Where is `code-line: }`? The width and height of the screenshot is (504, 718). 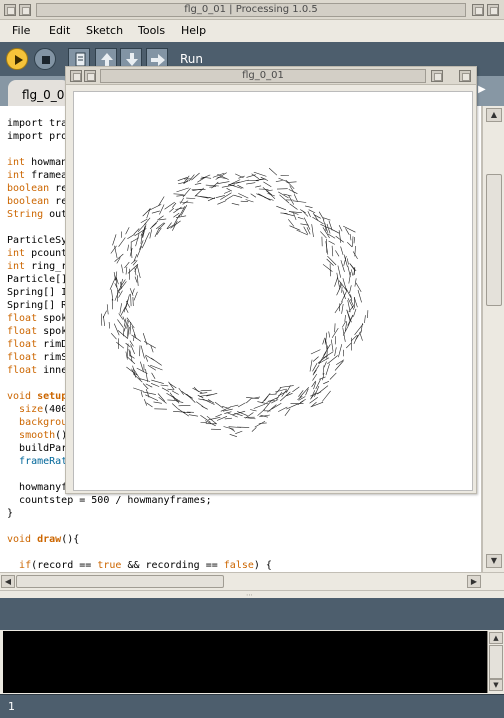
code-line: } is located at coordinates (139, 513).